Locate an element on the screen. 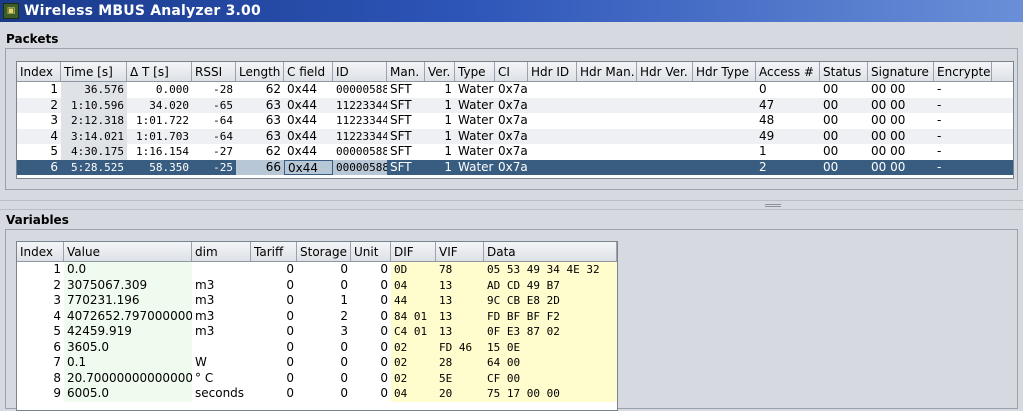 This screenshot has width=1023, height=411. variable-row: 5 42459.919 m3 0 3 0 C4 01 13 0F E3 87 02 is located at coordinates (317, 332).